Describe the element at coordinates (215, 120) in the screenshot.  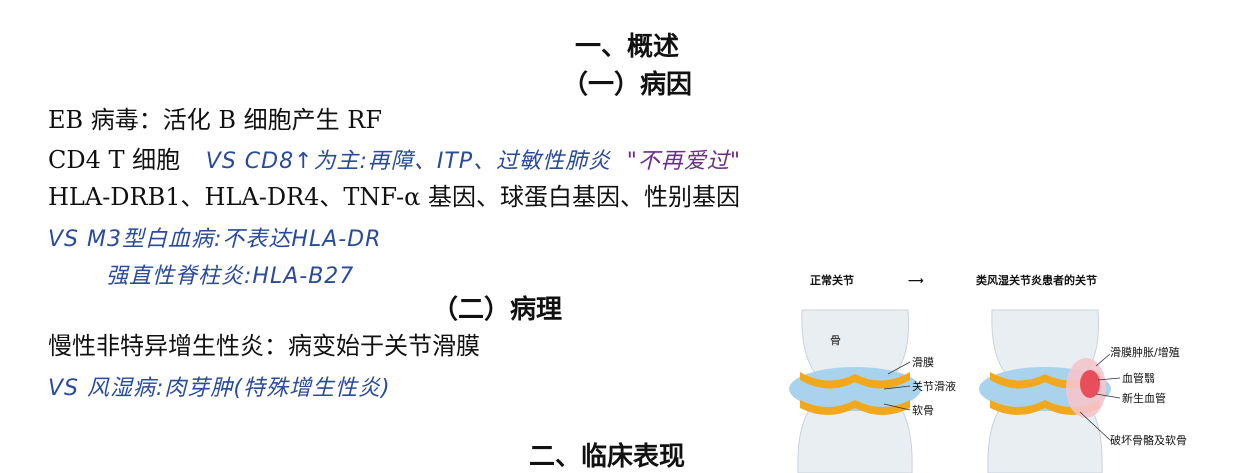
I see `etiology-line-eb-virus: EB 病毒：活化 B 细胞产生 RF` at that location.